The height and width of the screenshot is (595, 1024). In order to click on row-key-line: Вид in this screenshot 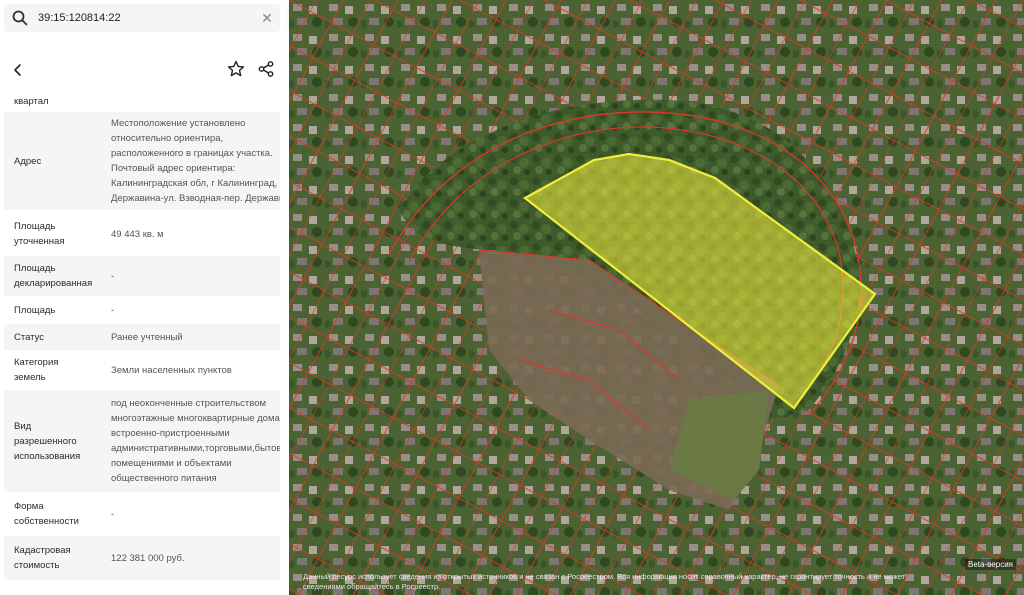, I will do `click(23, 426)`.